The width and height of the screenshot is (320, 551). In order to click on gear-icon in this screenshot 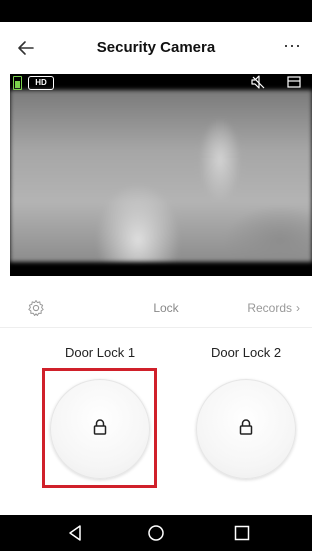, I will do `click(36, 308)`.